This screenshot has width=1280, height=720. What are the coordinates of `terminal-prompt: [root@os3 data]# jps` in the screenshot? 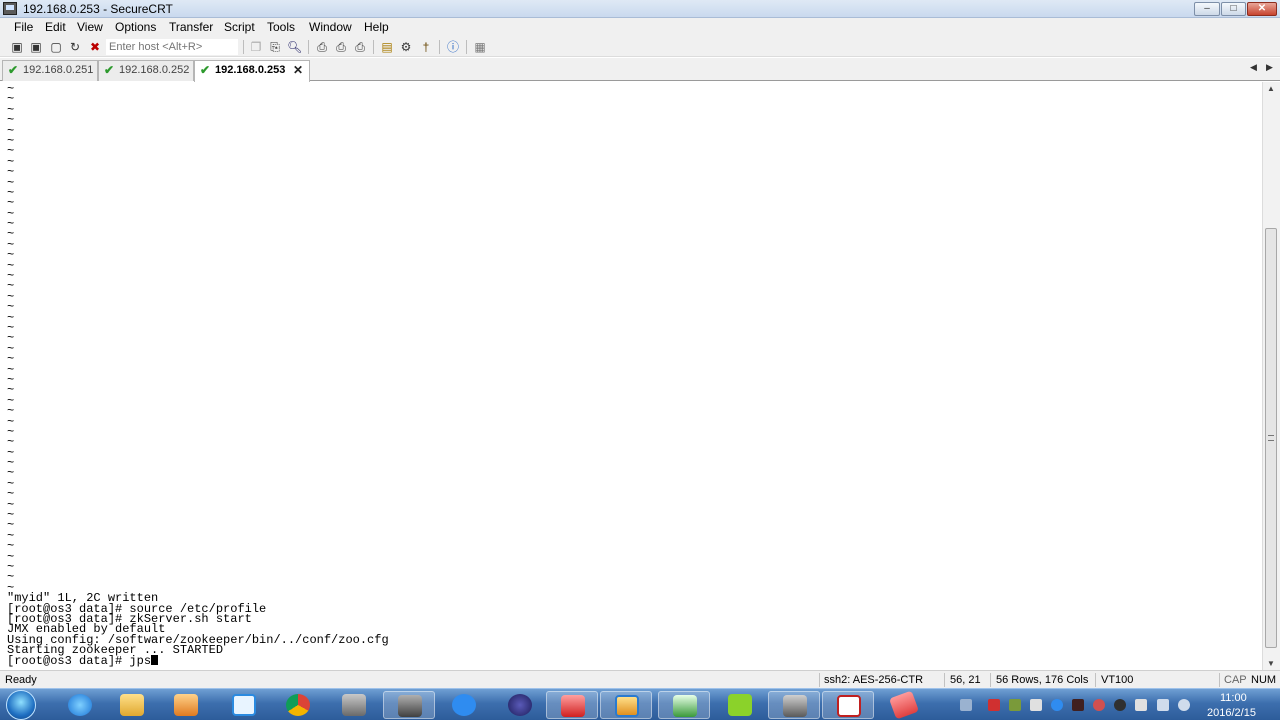 It's located at (79, 661).